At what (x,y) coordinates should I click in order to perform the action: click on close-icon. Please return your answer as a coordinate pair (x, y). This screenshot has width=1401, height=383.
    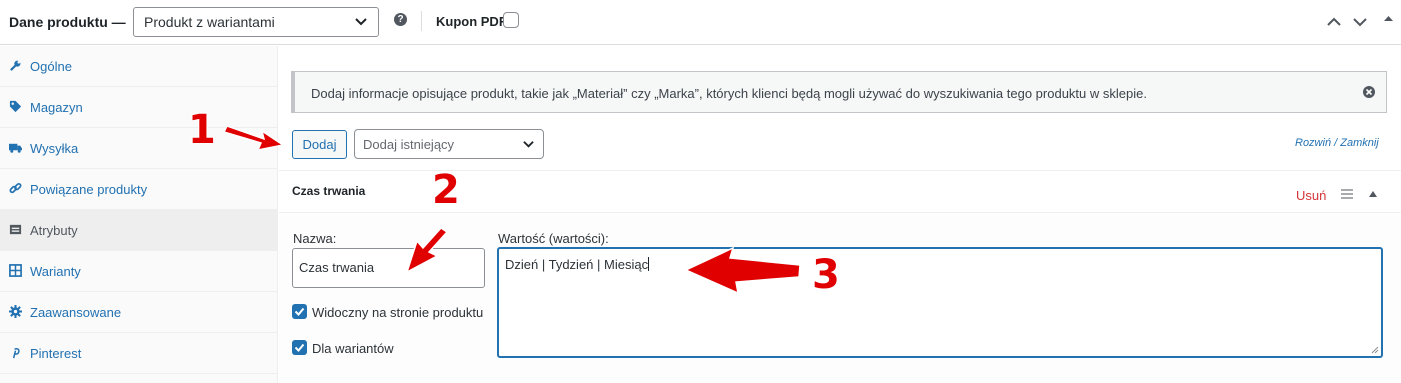
    Looking at the image, I should click on (1369, 92).